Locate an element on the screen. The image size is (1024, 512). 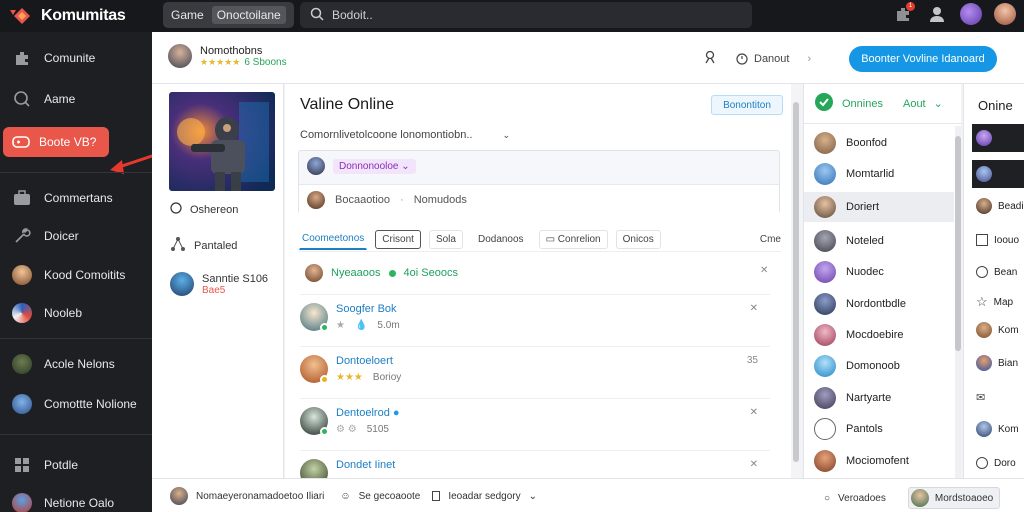
friend-item: Nuodec is located at coordinates (879, 272).